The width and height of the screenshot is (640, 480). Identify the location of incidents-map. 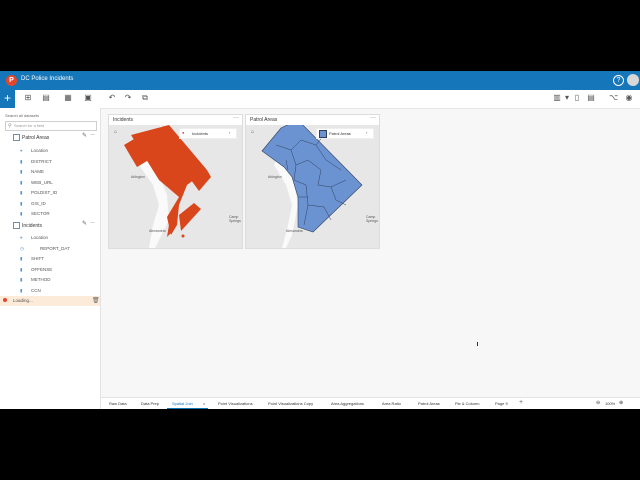
(167, 186).